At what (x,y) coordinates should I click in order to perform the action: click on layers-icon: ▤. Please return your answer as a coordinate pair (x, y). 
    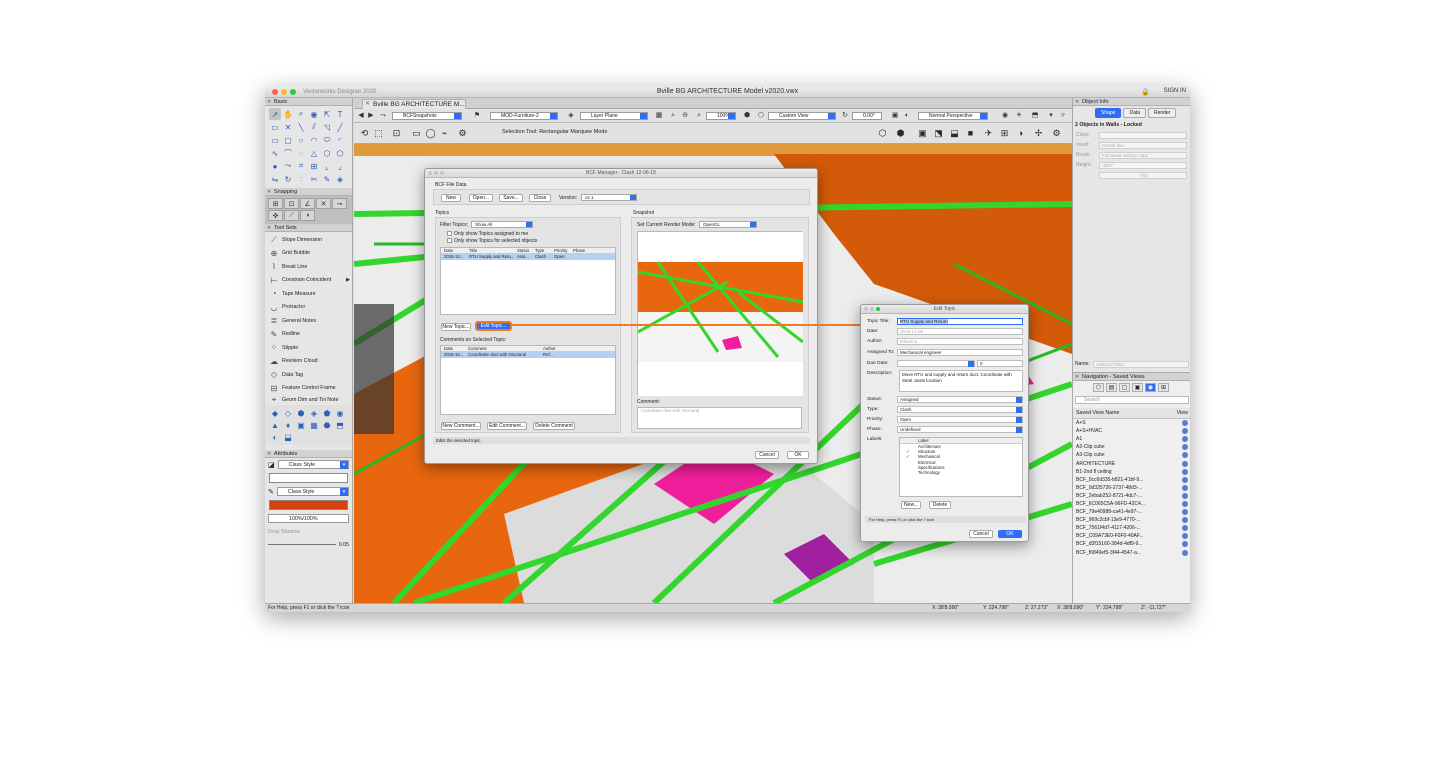
    Looking at the image, I should click on (1111, 387).